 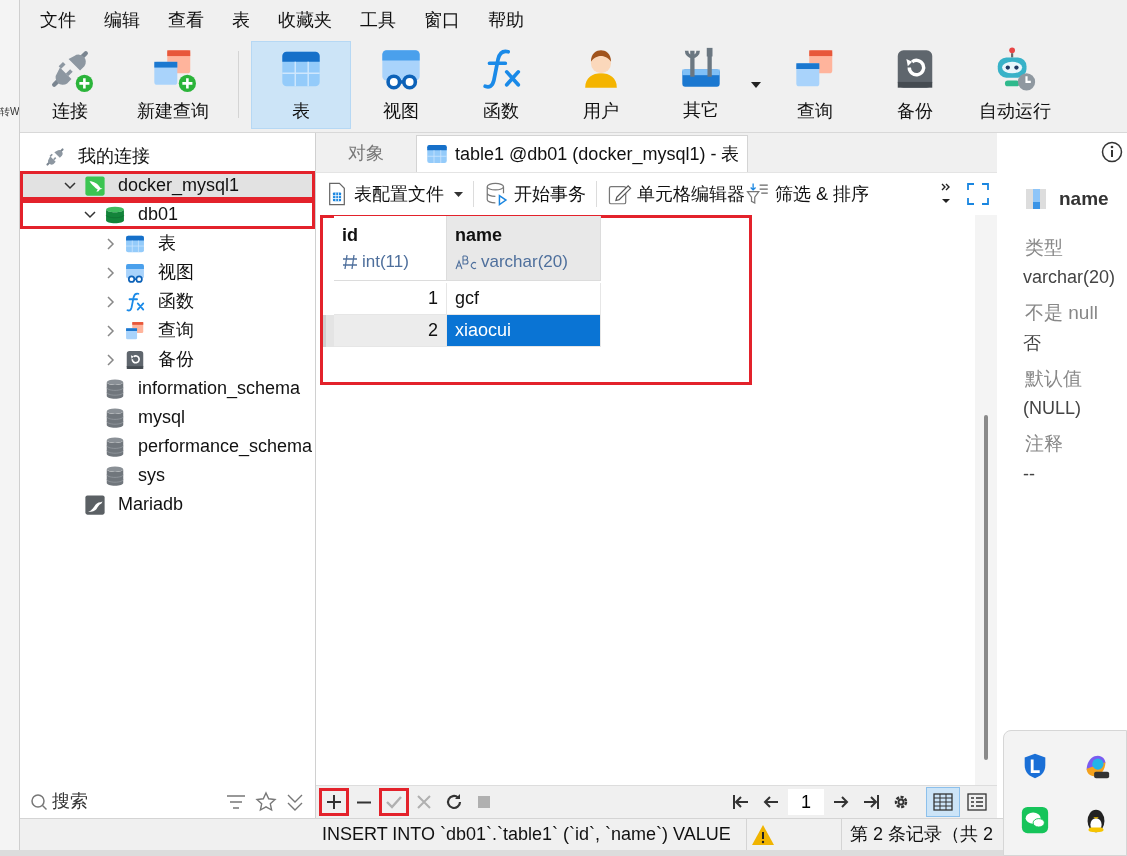 What do you see at coordinates (167, 214) in the screenshot?
I see `tree-item: db01` at bounding box center [167, 214].